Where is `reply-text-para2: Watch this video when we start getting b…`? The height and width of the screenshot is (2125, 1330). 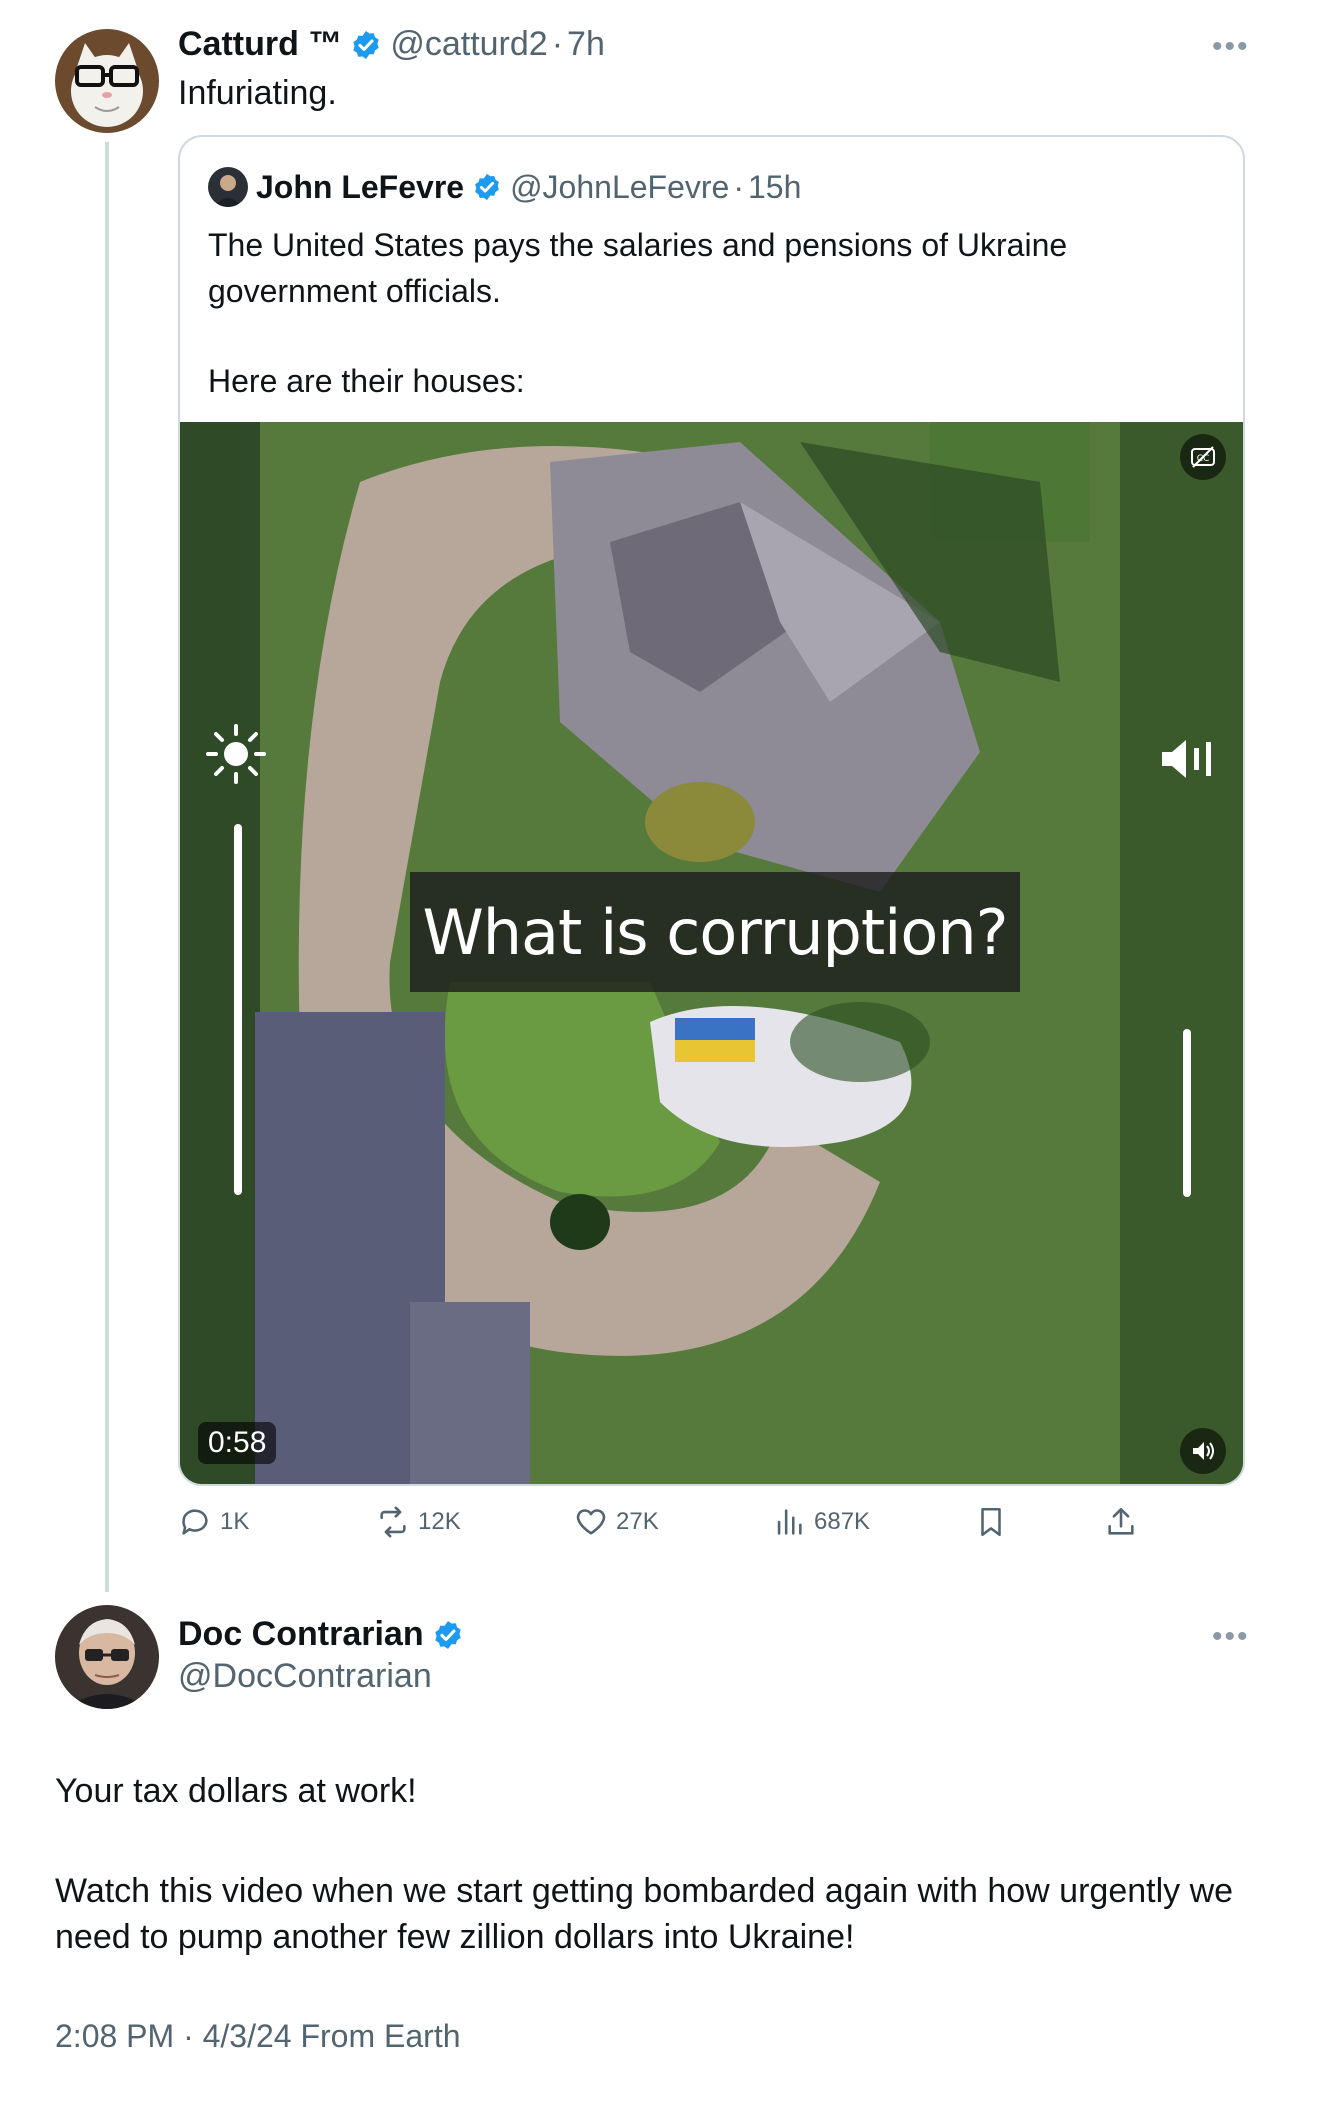
reply-text-para2: Watch this video when we start getting b… is located at coordinates (644, 1914).